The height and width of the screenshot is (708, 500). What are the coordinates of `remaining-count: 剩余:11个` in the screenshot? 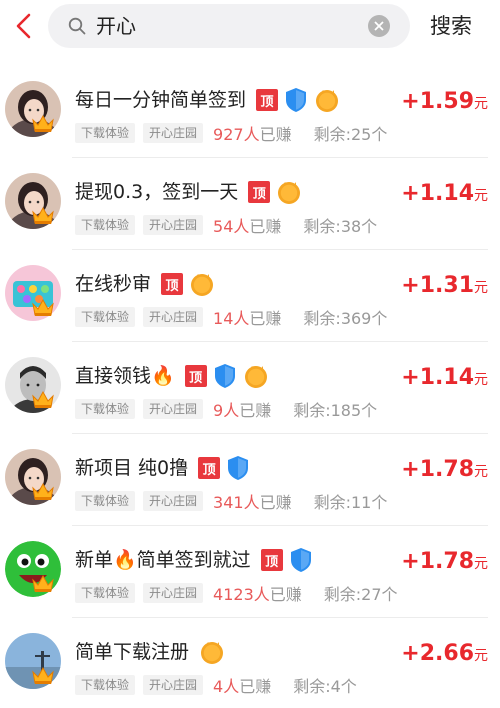 It's located at (350, 502).